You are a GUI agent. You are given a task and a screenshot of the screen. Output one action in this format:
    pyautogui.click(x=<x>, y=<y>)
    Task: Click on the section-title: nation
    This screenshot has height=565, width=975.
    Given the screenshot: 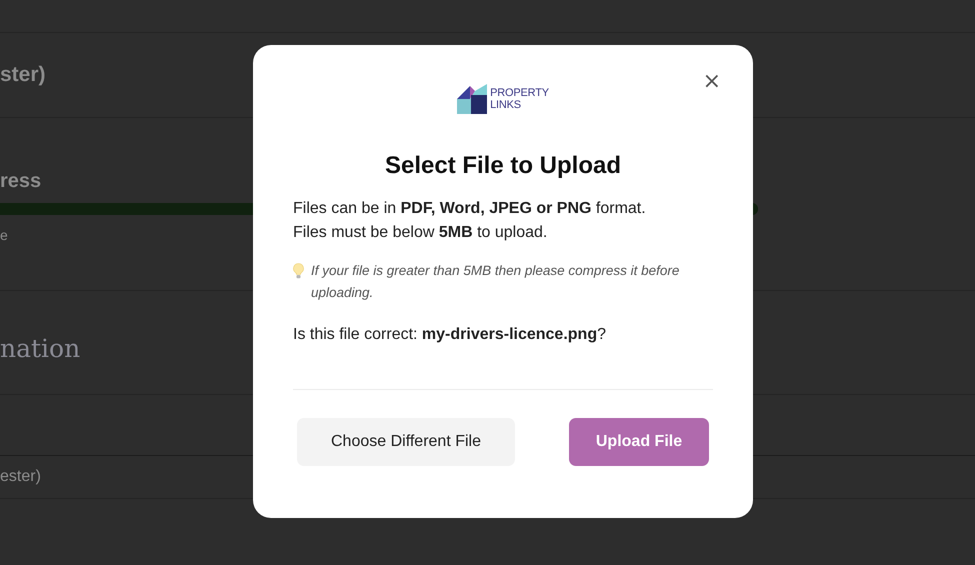 What is the action you would take?
    pyautogui.click(x=40, y=348)
    